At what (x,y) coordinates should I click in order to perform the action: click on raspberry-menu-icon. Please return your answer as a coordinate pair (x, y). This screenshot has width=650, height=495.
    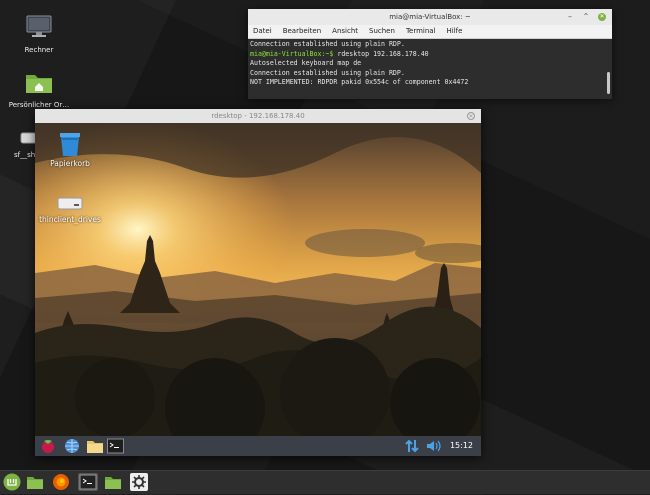
    Looking at the image, I should click on (48, 448).